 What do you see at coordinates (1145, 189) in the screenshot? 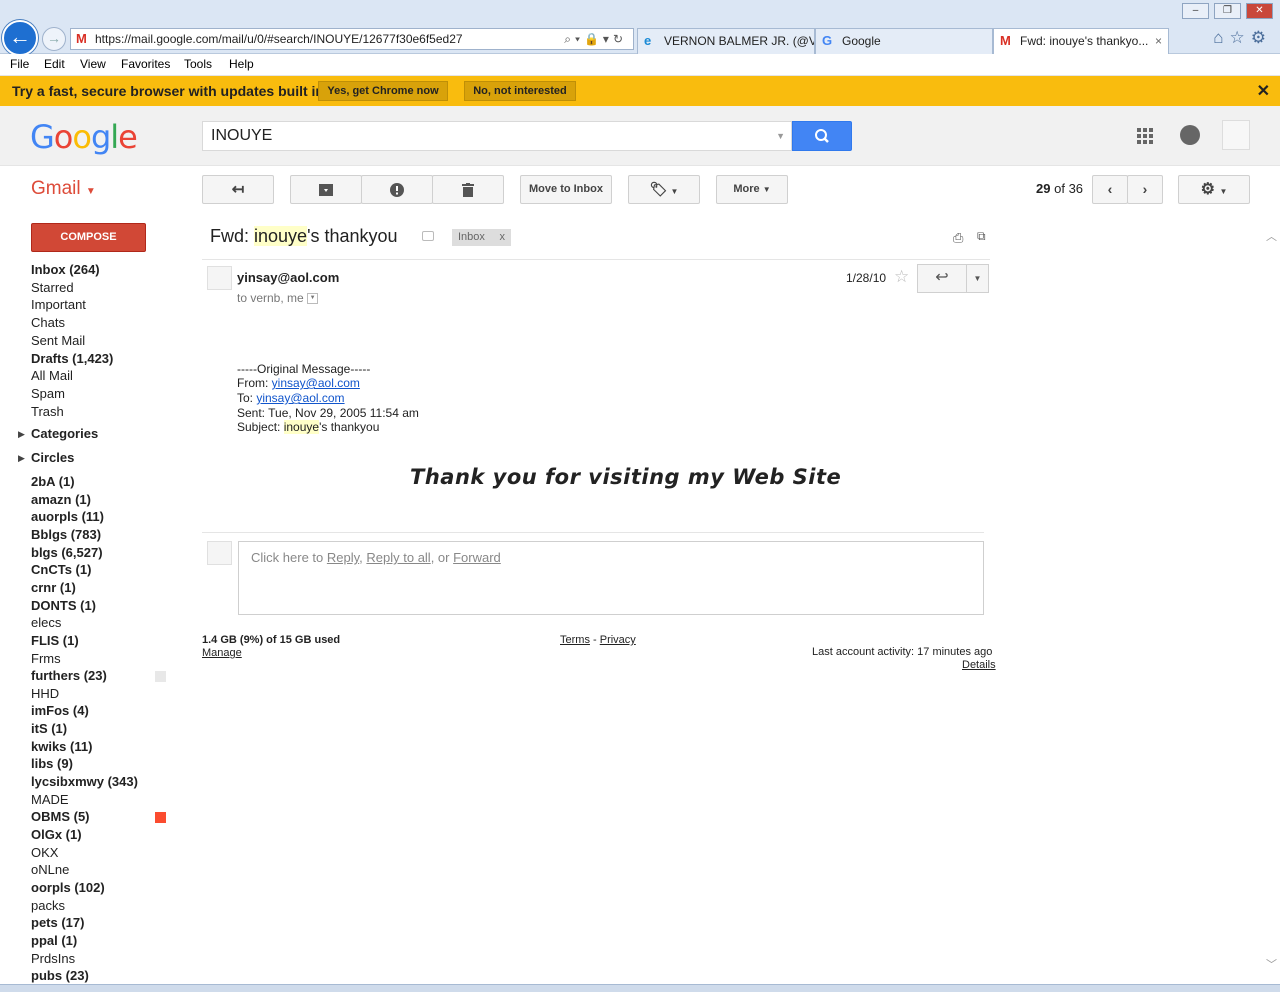
I see `older-button: ›` at bounding box center [1145, 189].